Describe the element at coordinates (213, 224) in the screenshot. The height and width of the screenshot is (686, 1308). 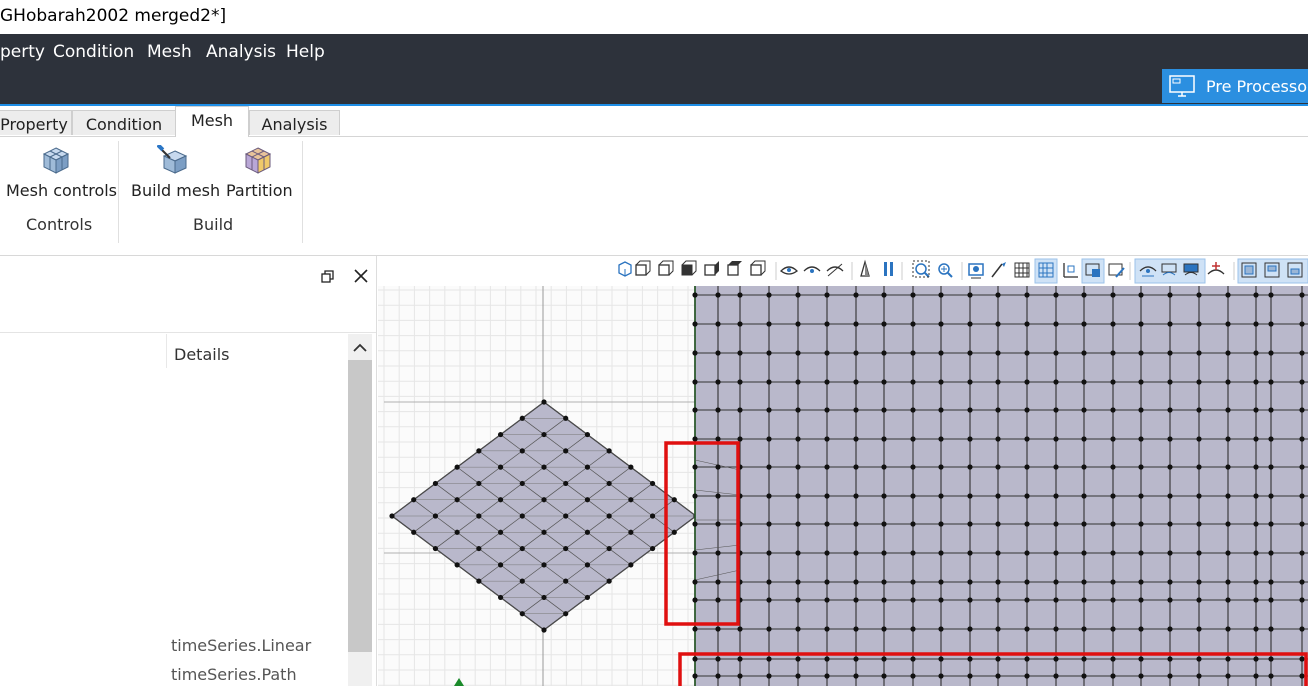
I see `group-label-build: Build` at that location.